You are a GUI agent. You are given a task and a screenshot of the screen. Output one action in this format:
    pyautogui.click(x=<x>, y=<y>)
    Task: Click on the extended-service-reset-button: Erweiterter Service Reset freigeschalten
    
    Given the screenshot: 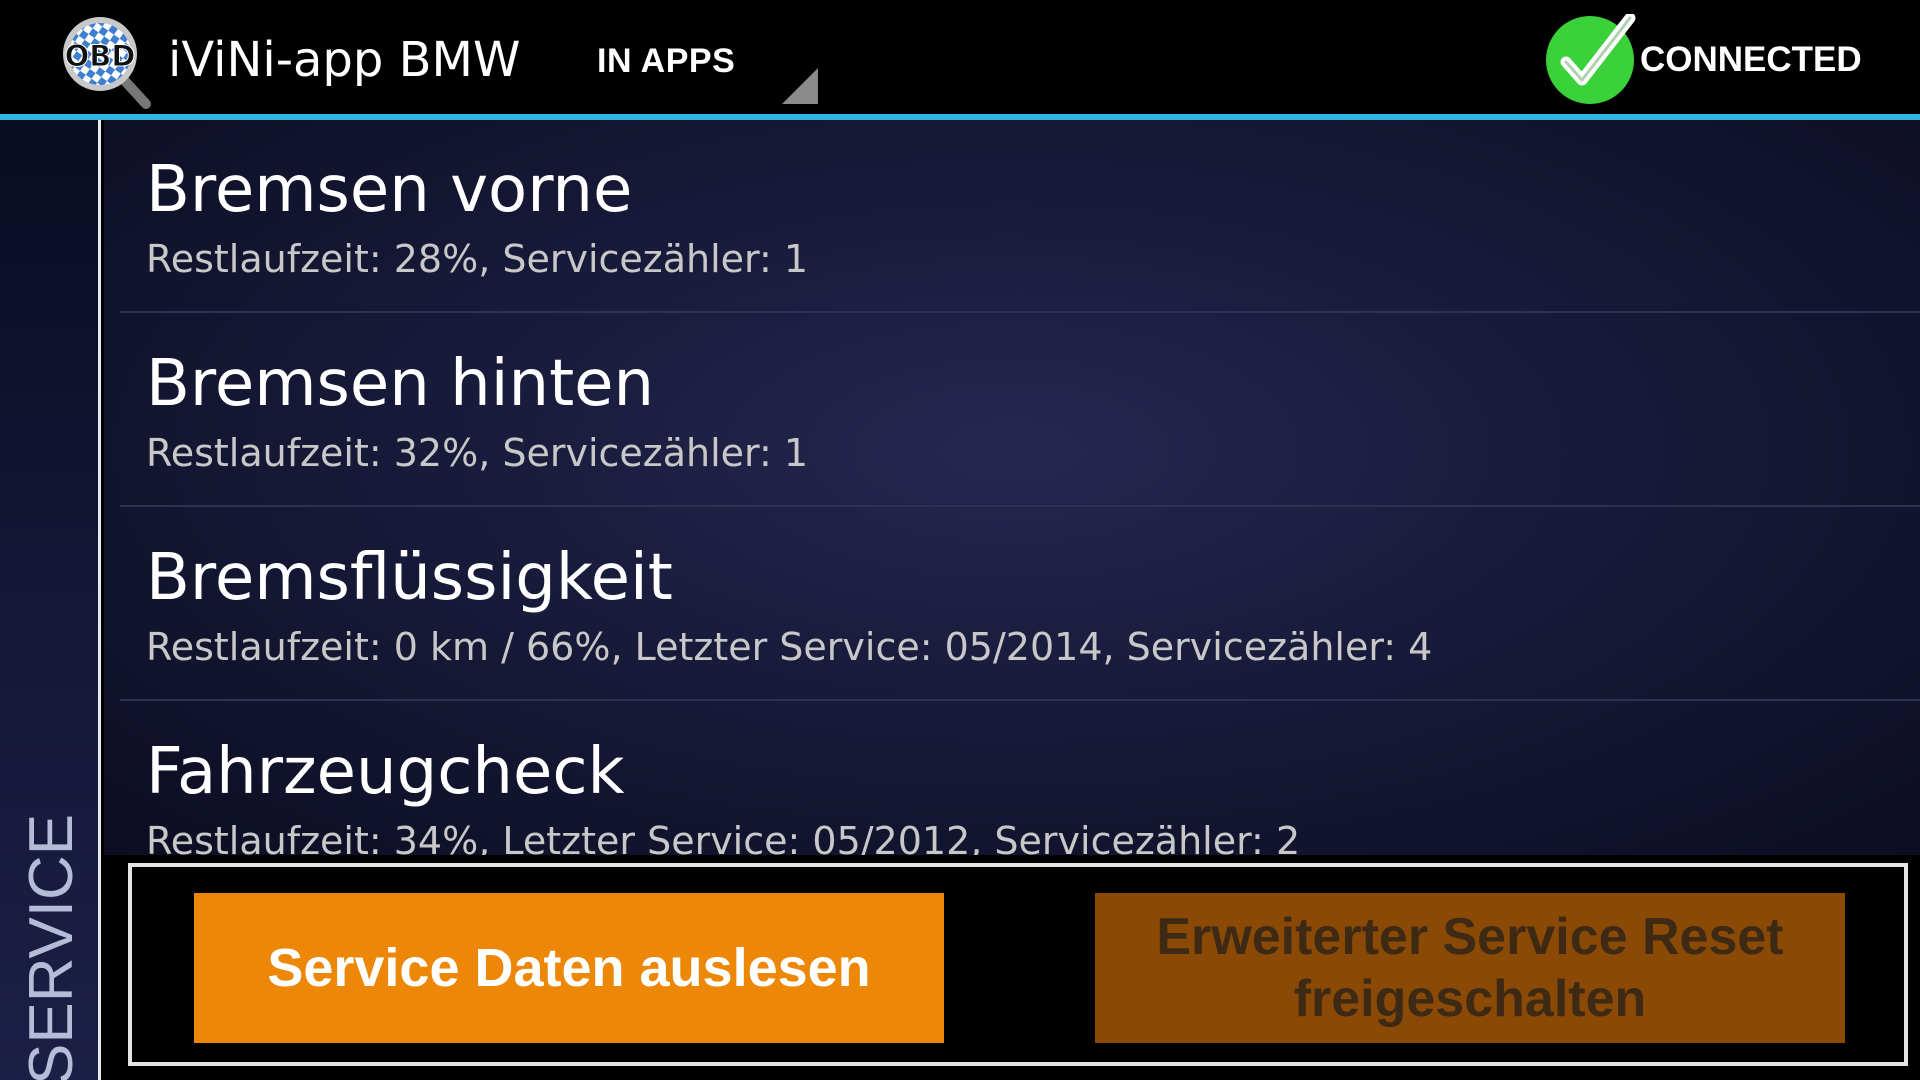 What is the action you would take?
    pyautogui.click(x=1470, y=968)
    